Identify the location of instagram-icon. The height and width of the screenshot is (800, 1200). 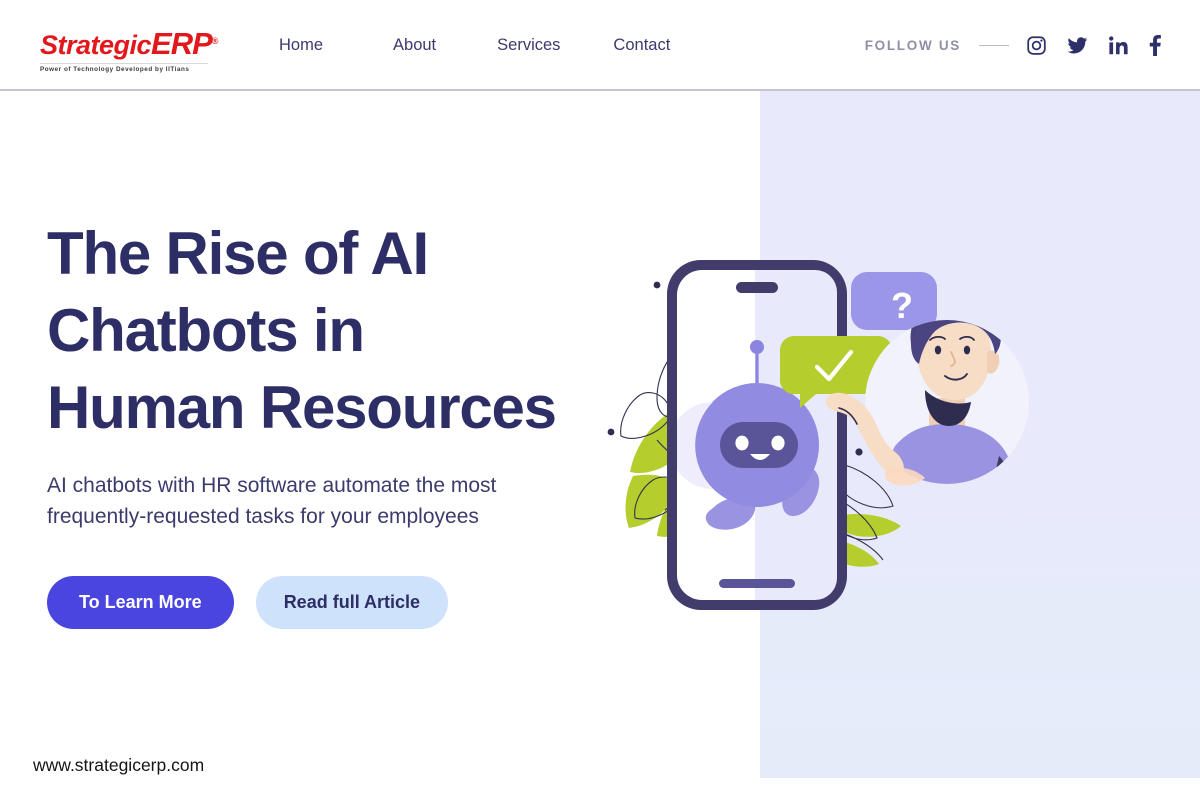
(1036, 45).